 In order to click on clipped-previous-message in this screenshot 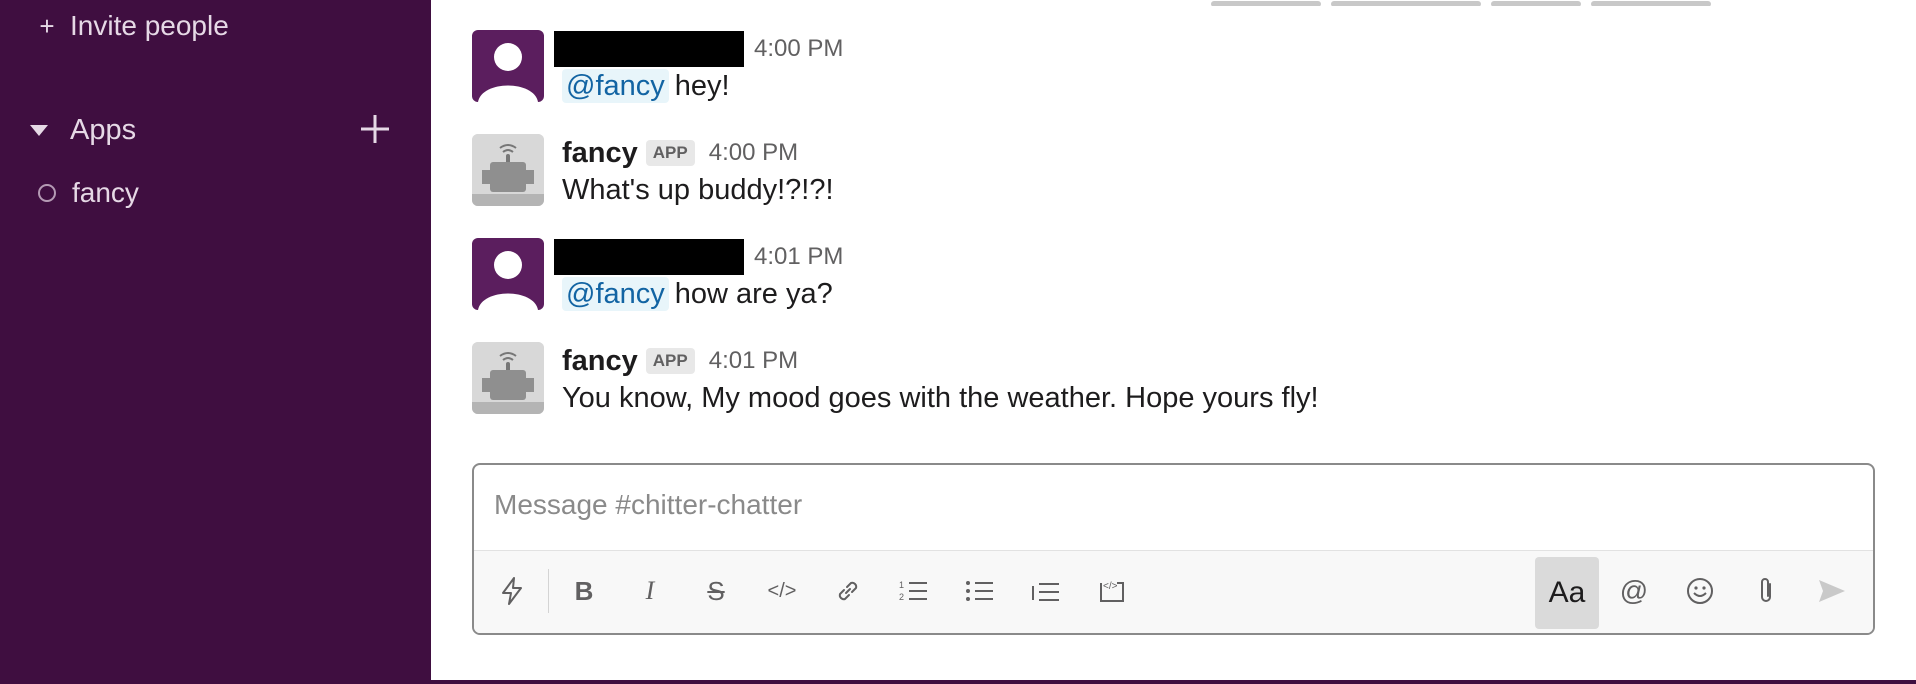, I will do `click(1491, 3)`.